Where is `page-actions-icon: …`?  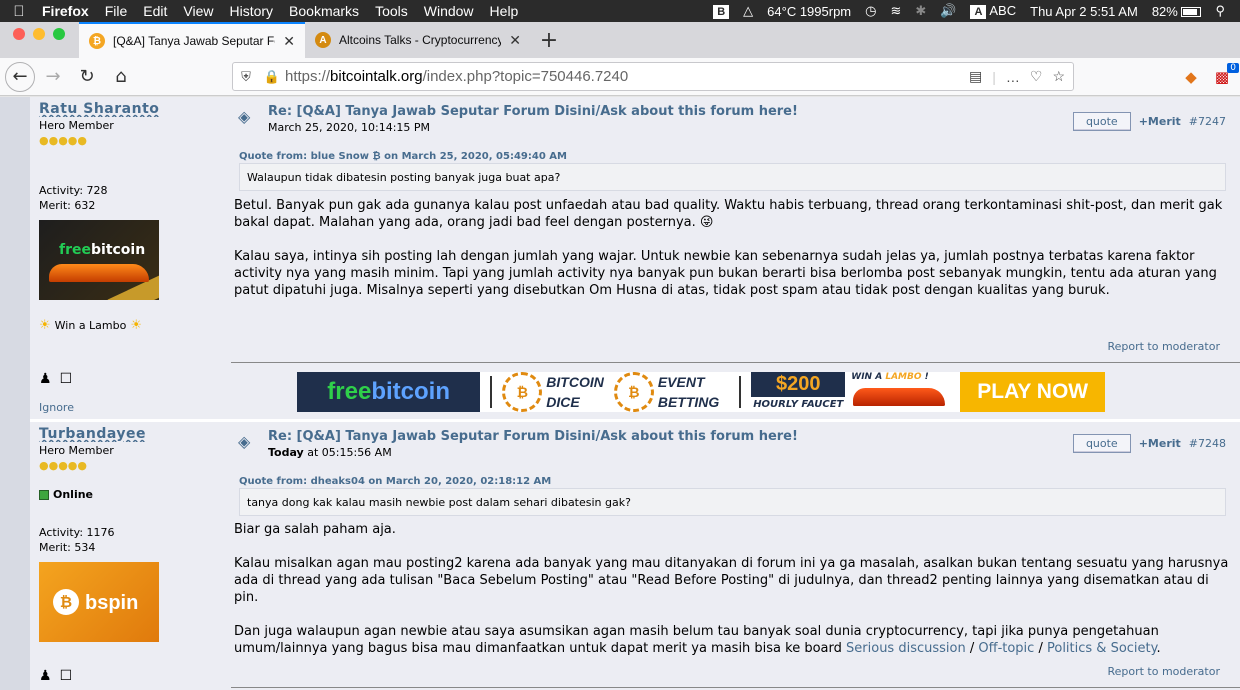 page-actions-icon: … is located at coordinates (1013, 77).